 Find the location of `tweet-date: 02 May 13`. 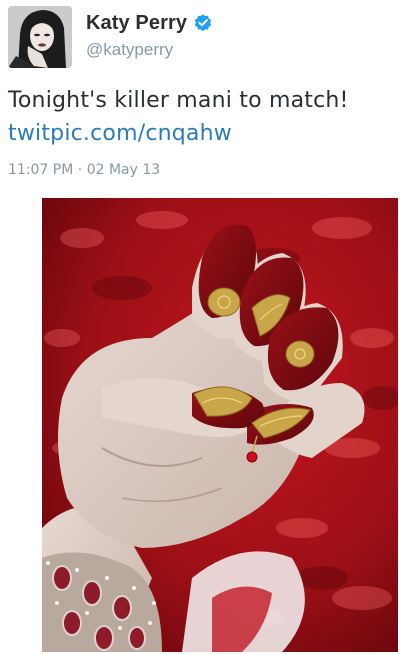

tweet-date: 02 May 13 is located at coordinates (123, 170).